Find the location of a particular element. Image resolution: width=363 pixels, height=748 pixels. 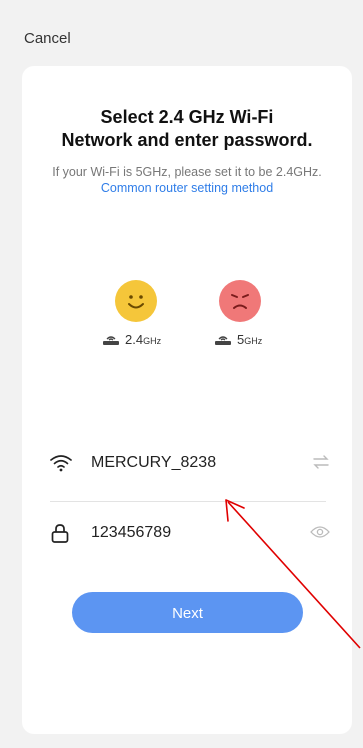

wifi-name-value: MERCURY_8238 is located at coordinates (154, 462).